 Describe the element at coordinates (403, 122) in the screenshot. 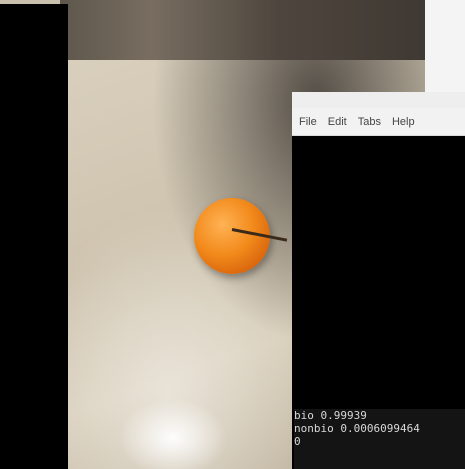

I see `menu-help: Help` at that location.